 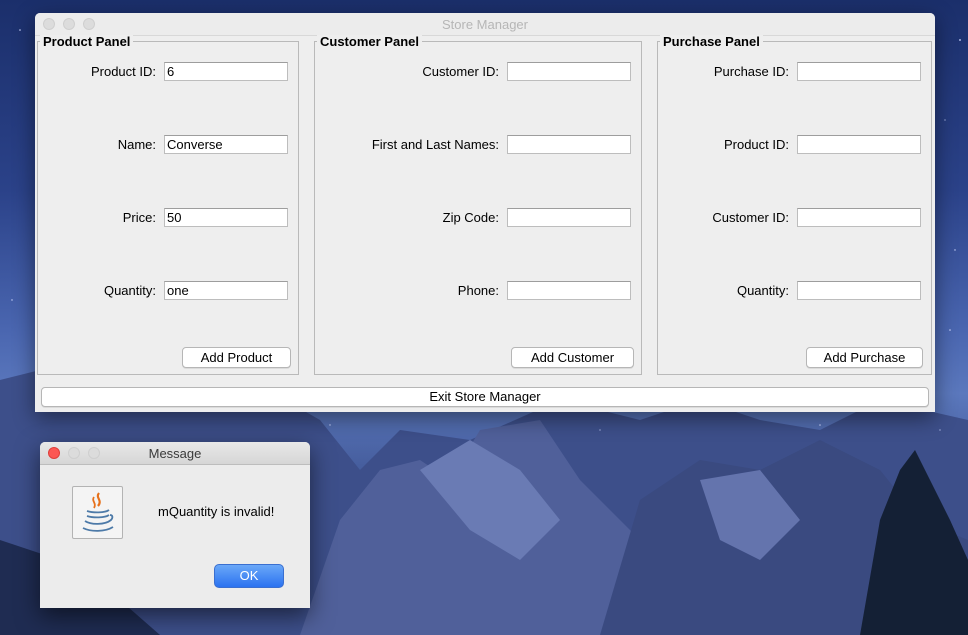 I want to click on phone-label: Phone:, so click(x=478, y=290).